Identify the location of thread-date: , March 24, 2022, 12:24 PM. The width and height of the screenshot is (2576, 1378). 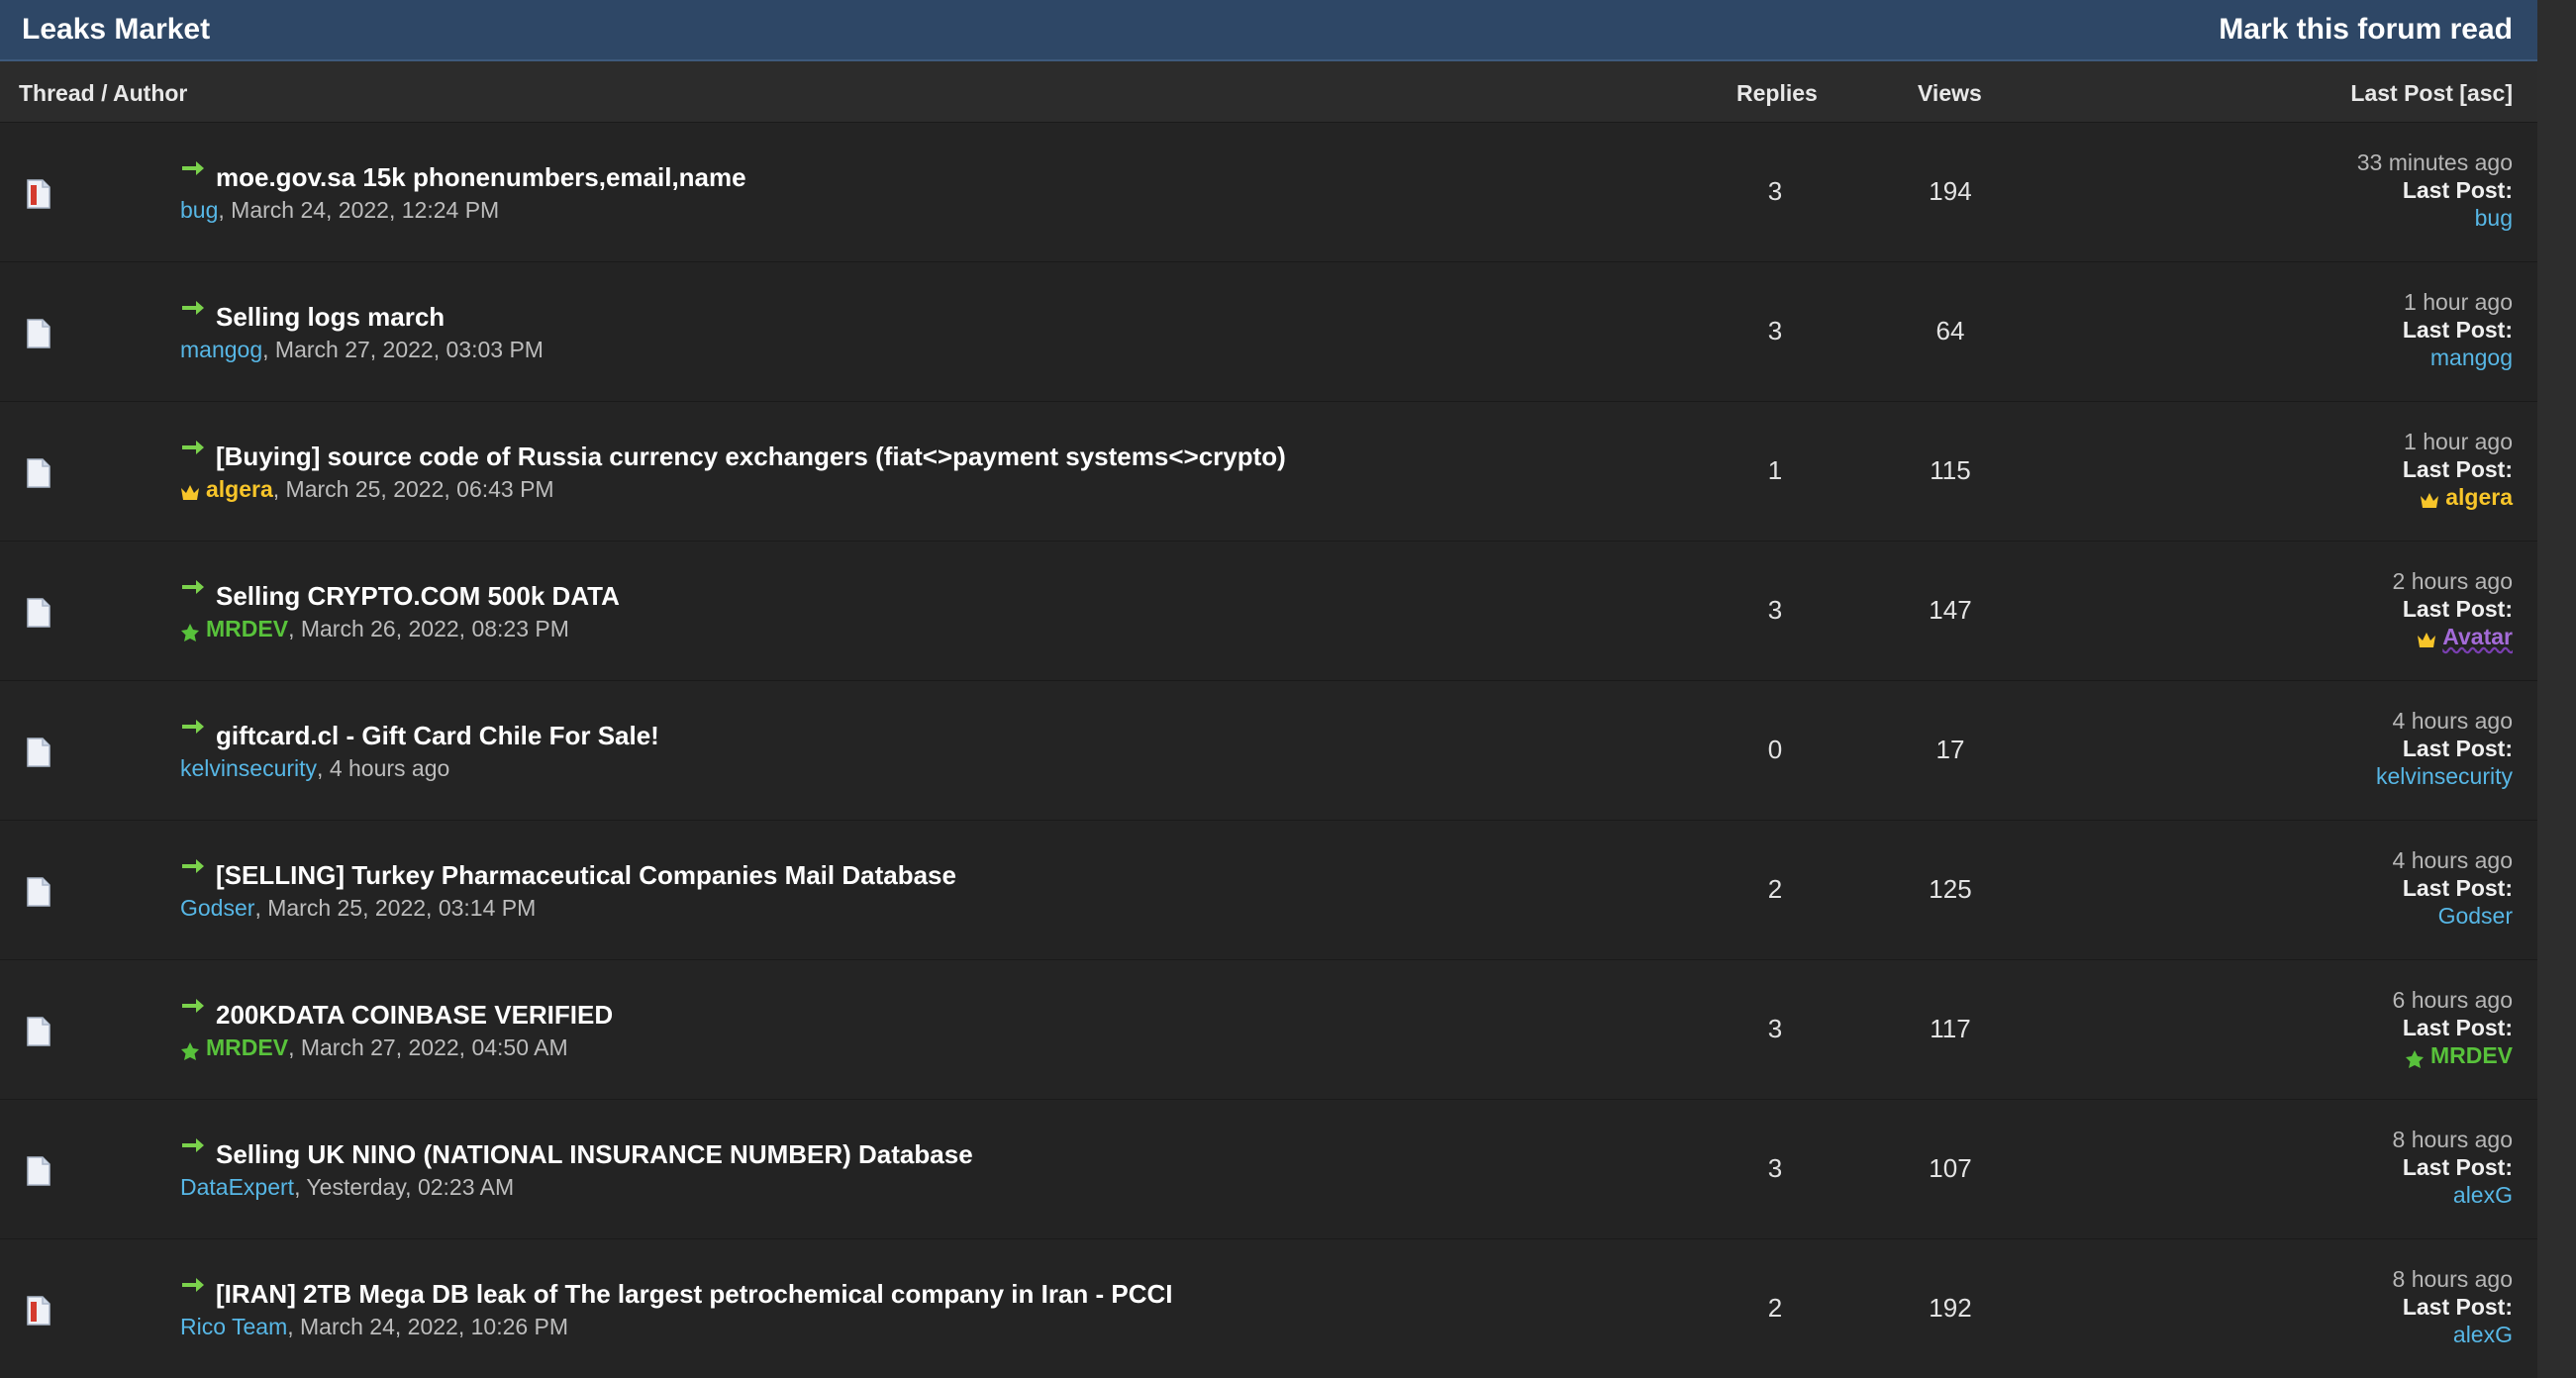
(359, 210).